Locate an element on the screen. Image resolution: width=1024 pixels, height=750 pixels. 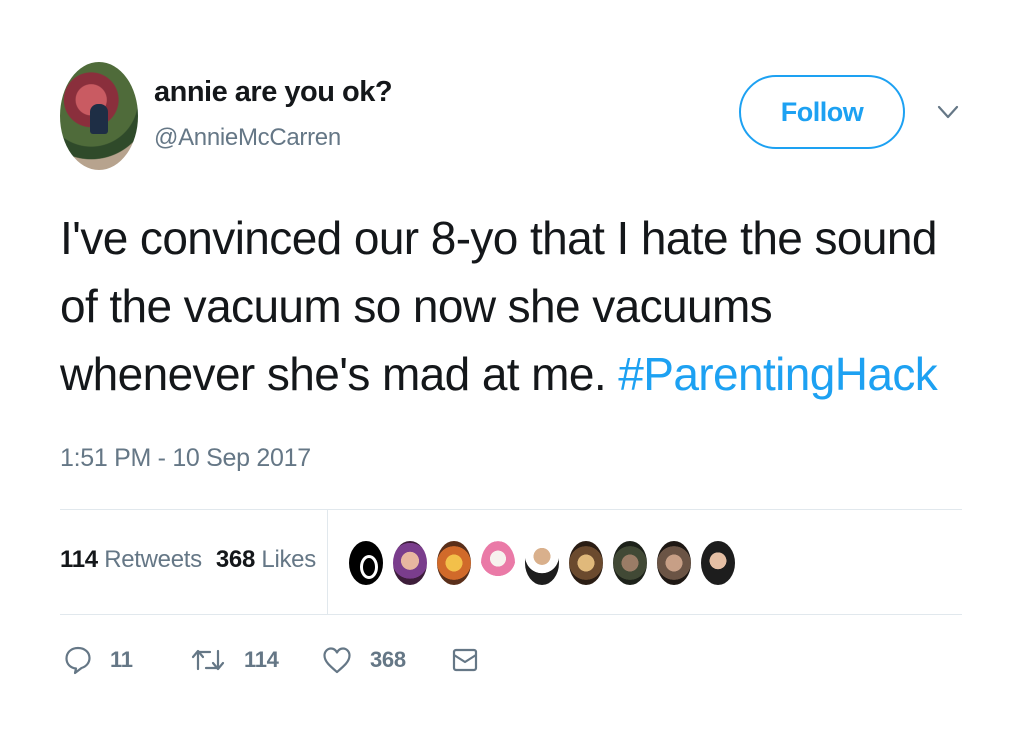
reply-button: 11 is located at coordinates (127, 660).